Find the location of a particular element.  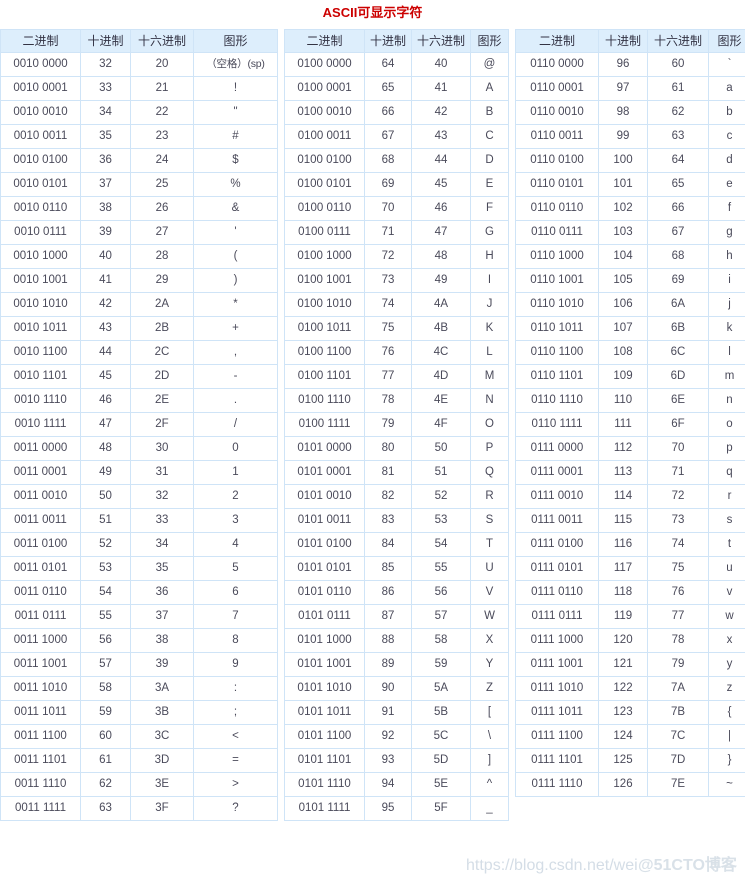

cell-binary: 0101 1000 is located at coordinates (324, 640).